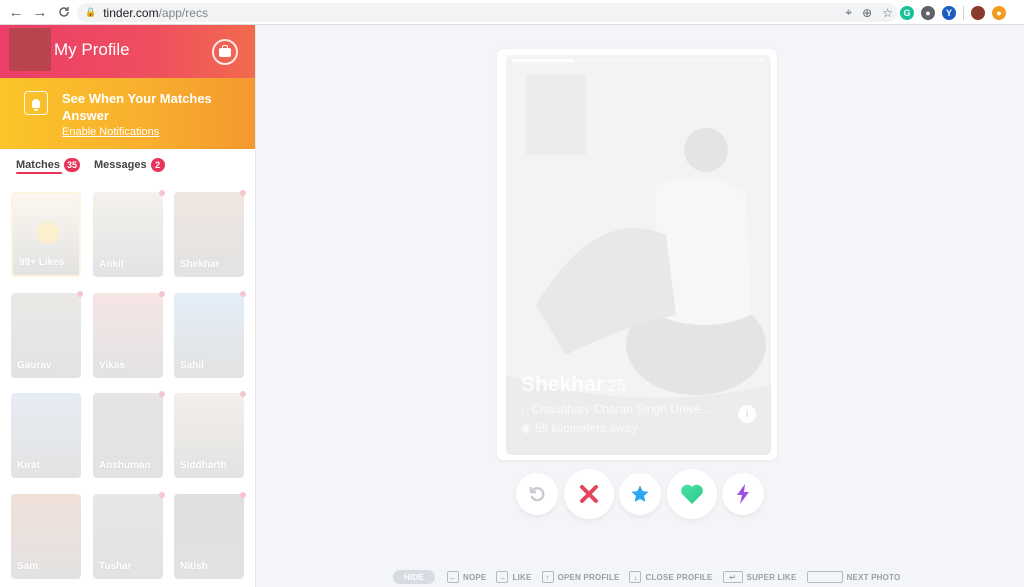  I want to click on match-tile: Siddharth, so click(209, 435).